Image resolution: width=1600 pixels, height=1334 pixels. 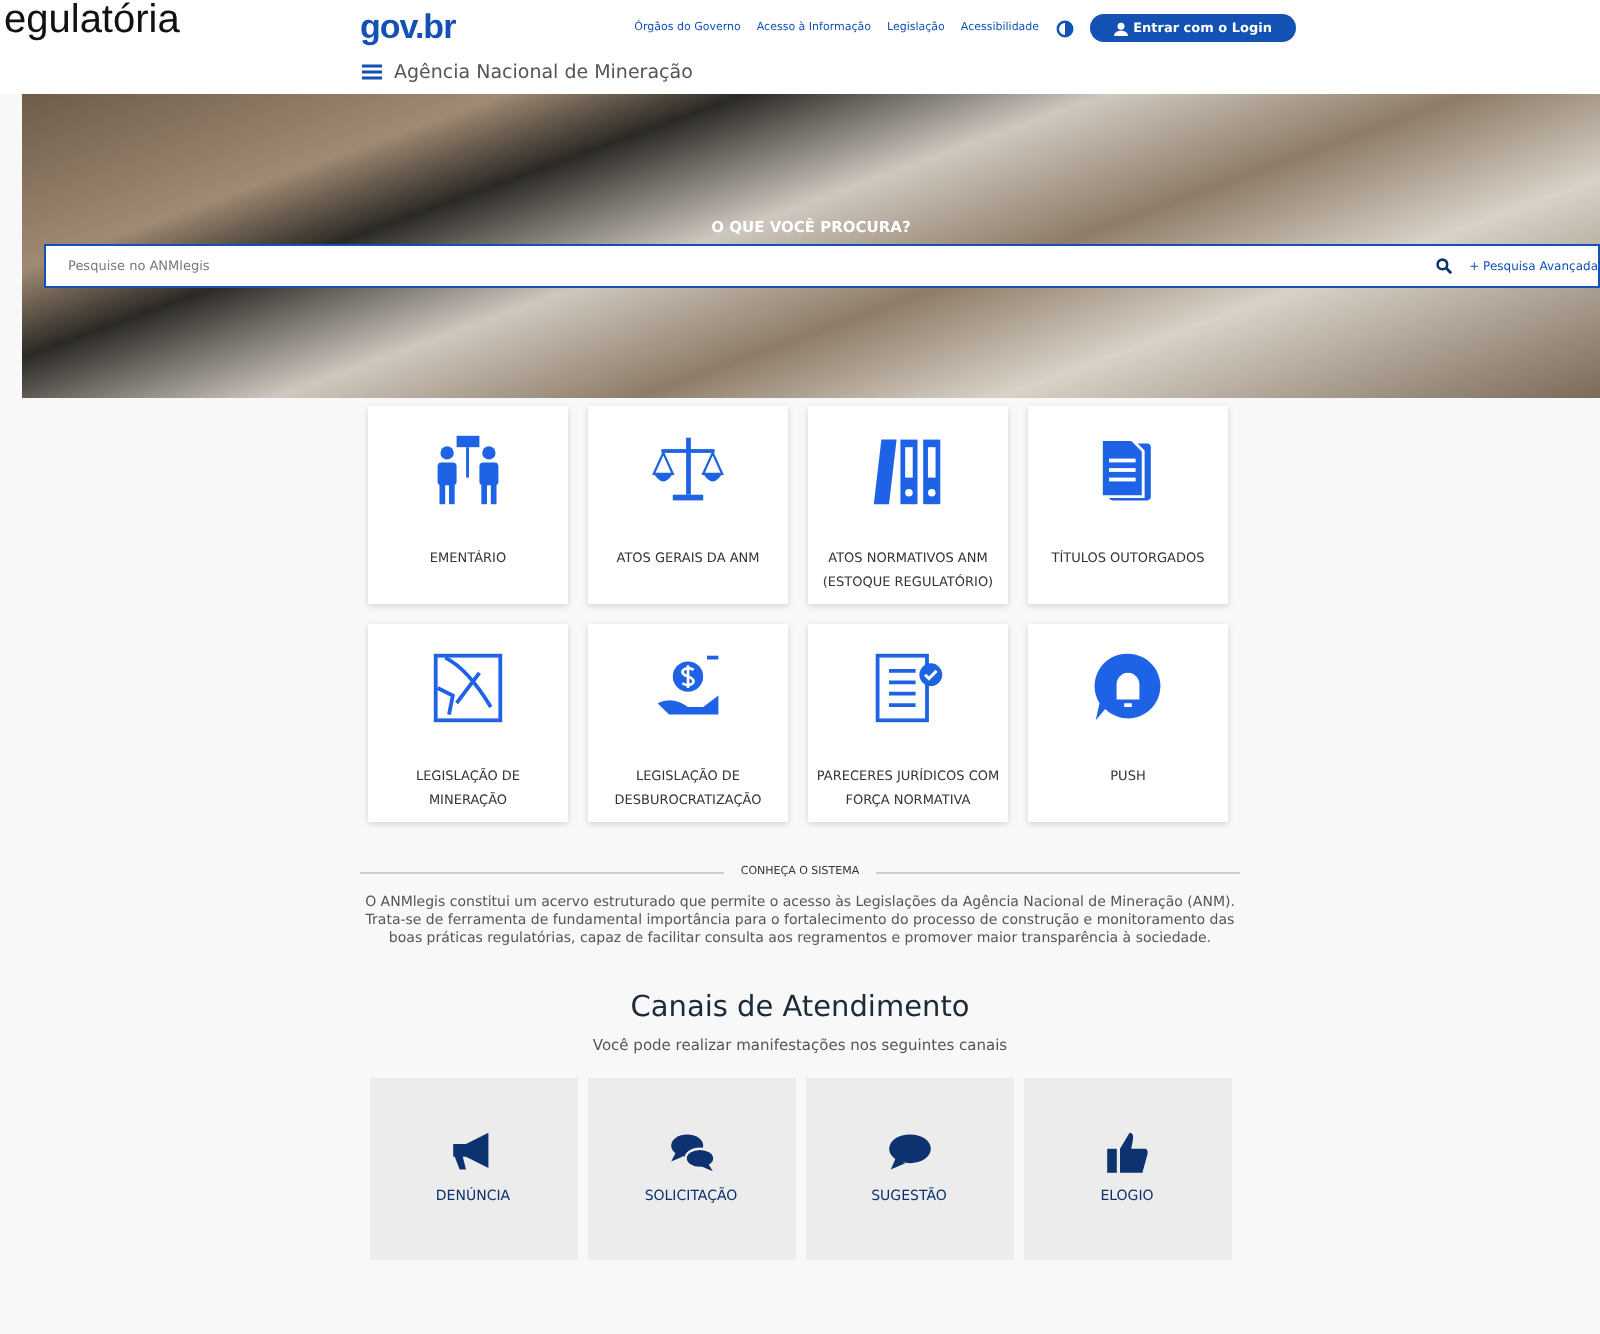 I want to click on gov-logo: gov.br, so click(x=408, y=28).